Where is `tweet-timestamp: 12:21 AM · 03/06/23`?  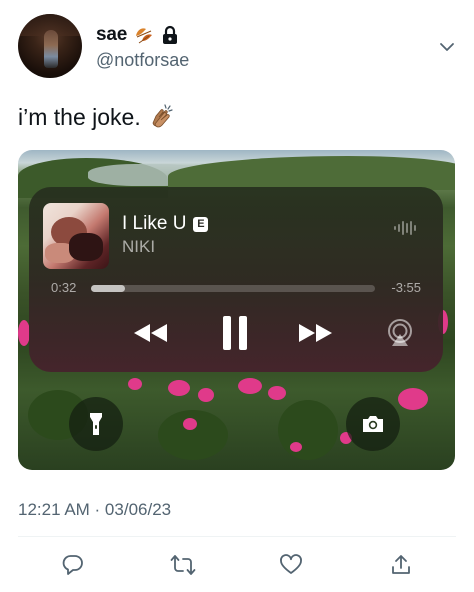 tweet-timestamp: 12:21 AM · 03/06/23 is located at coordinates (94, 510).